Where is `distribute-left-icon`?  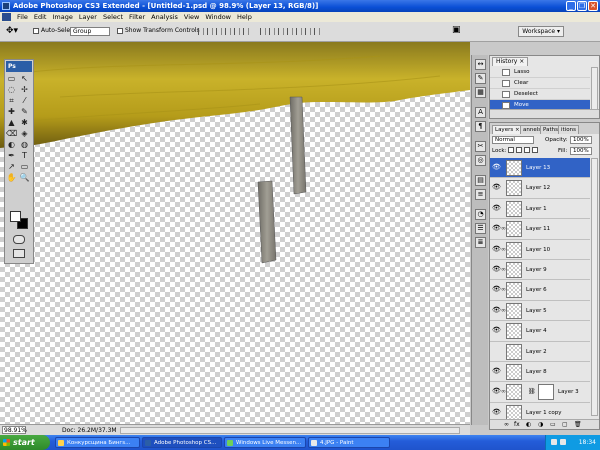 distribute-left-icon is located at coordinates (290, 31).